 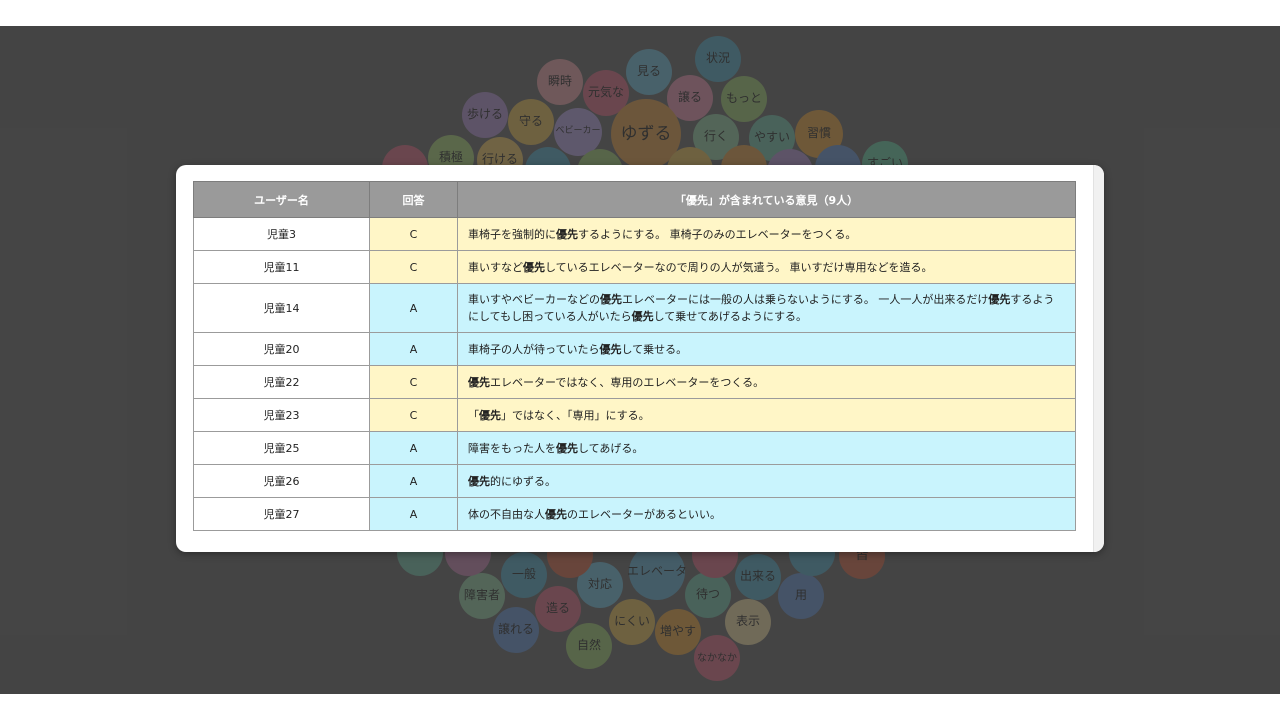 What do you see at coordinates (766, 481) in the screenshot?
I see `cell-opinion: 優先的にゆずる。` at bounding box center [766, 481].